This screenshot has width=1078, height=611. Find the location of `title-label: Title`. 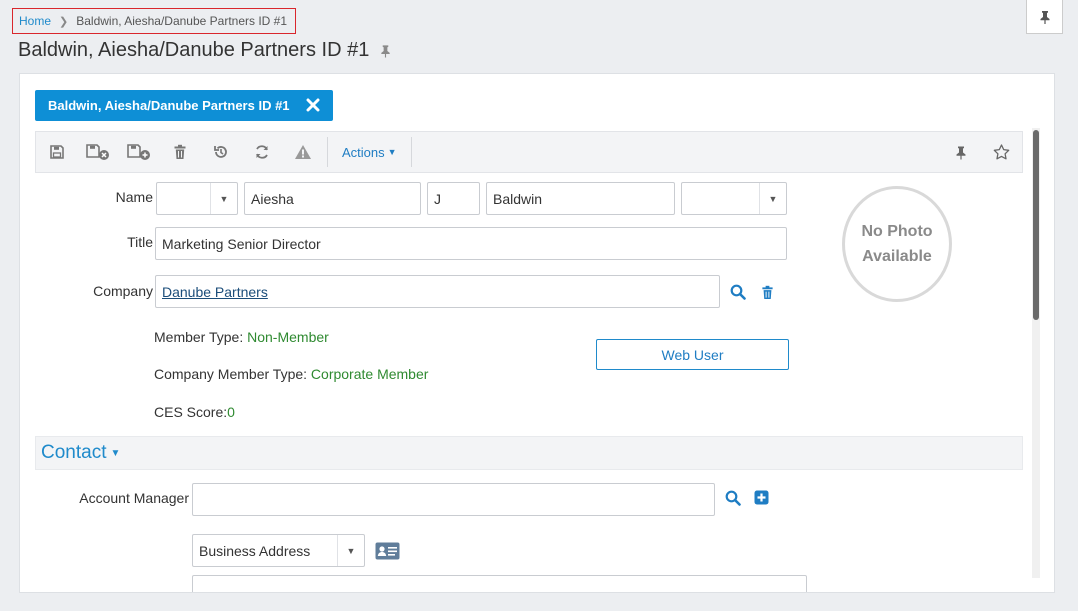

title-label: Title is located at coordinates (140, 242).